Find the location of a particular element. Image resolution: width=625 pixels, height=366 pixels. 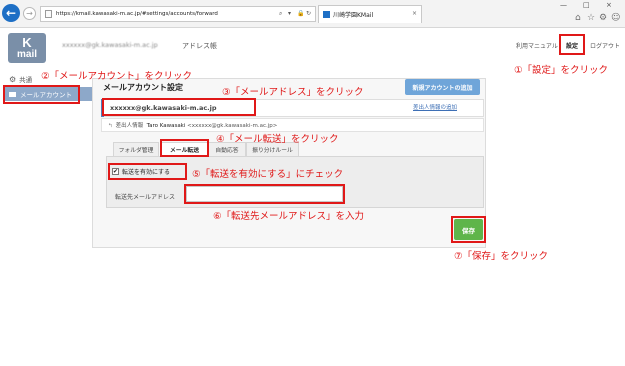

address-book-link: アドレス帳 is located at coordinates (199, 46).